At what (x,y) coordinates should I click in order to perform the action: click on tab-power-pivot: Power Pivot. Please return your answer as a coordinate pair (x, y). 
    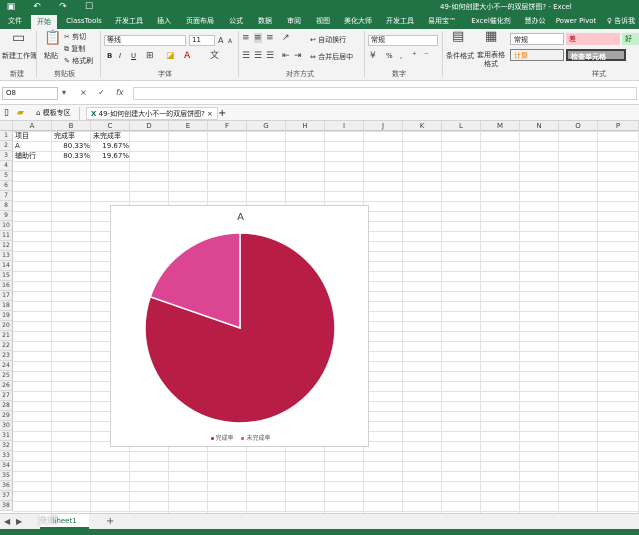
    Looking at the image, I should click on (576, 21).